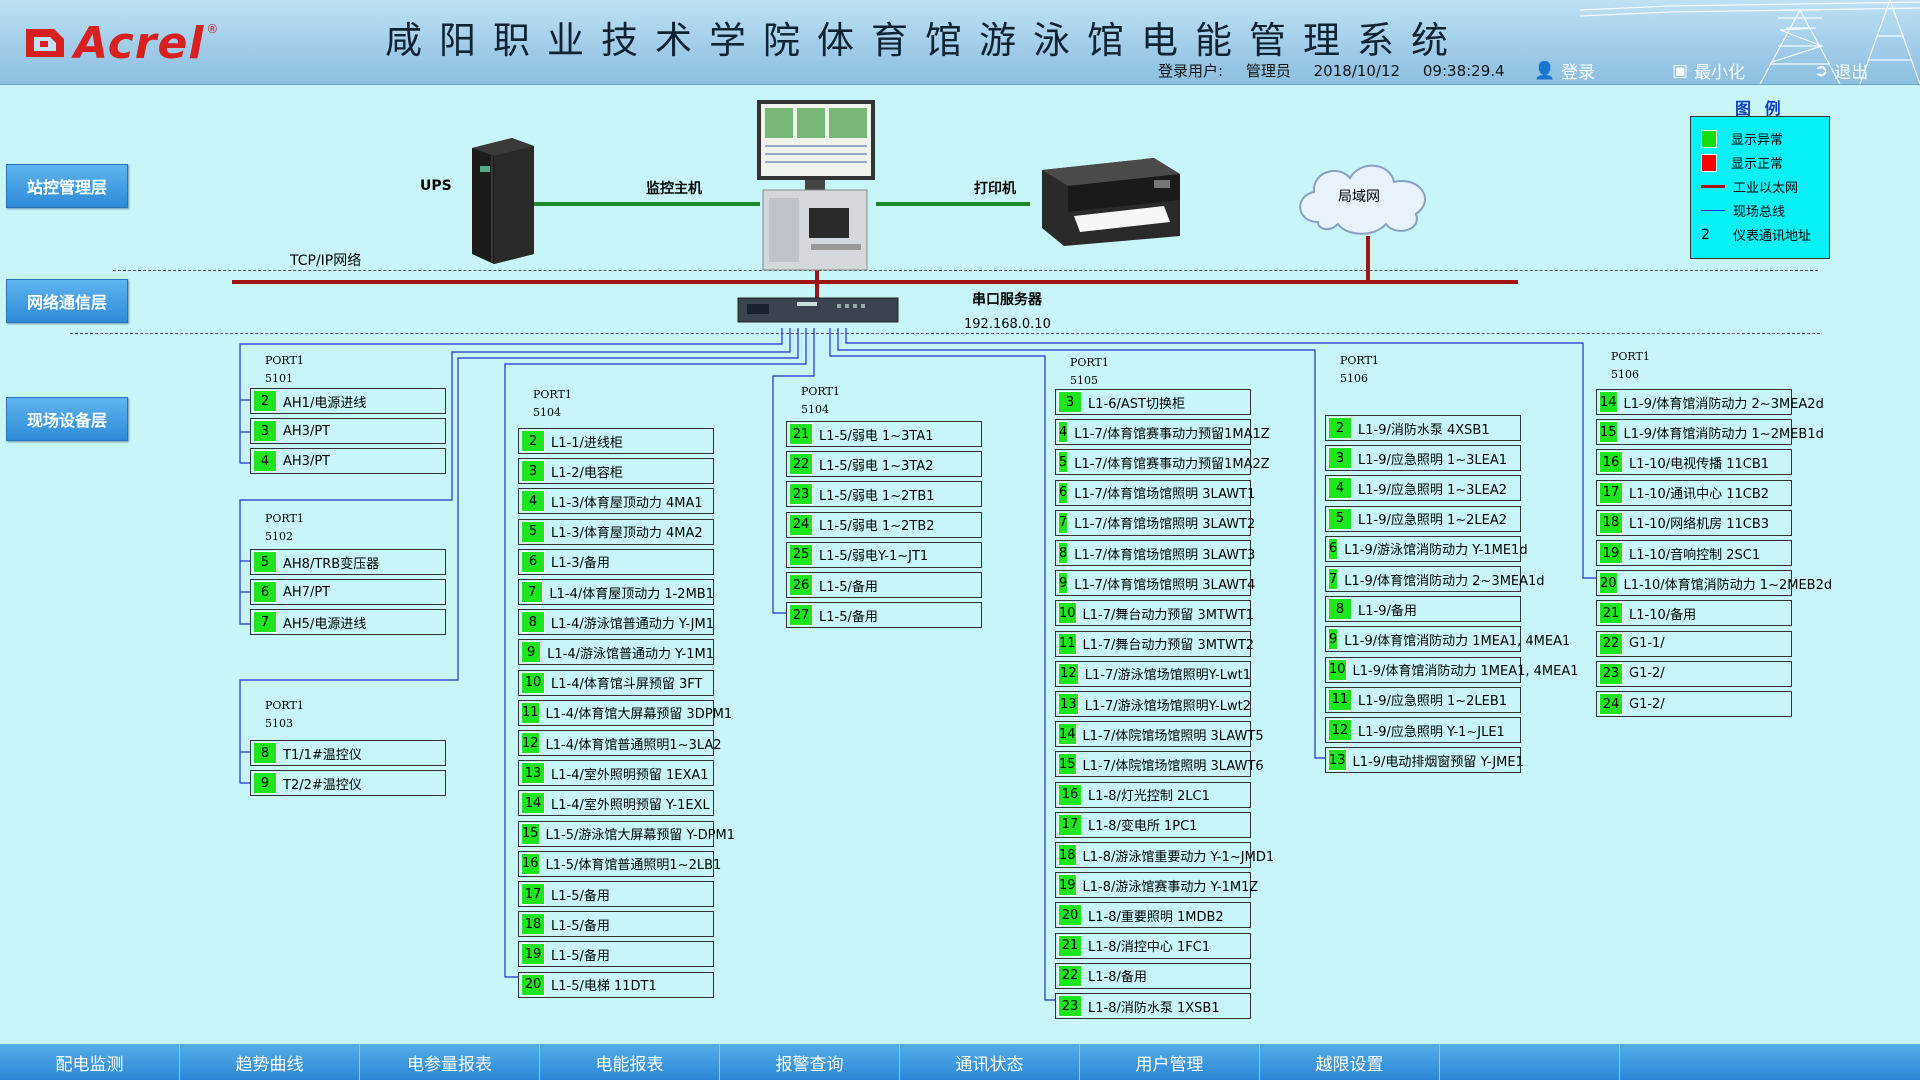 The height and width of the screenshot is (1080, 1920). What do you see at coordinates (1153, 704) in the screenshot?
I see `device-row: 13 L1-7/游泳馆场馆照明Y-Lwt2` at bounding box center [1153, 704].